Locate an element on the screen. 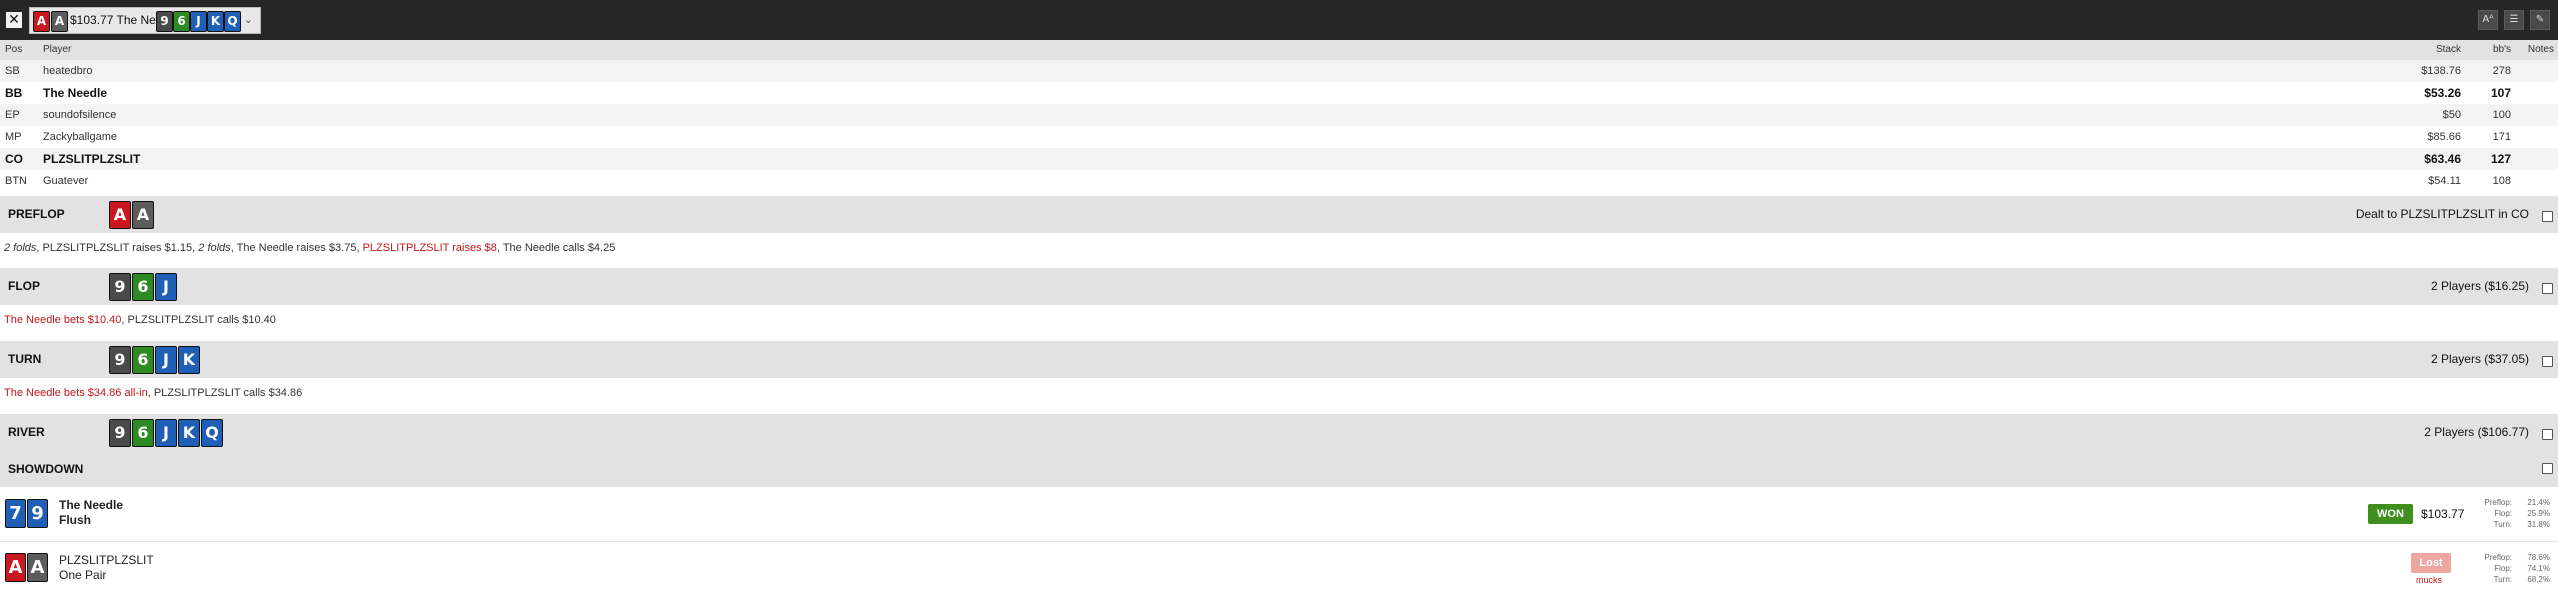 Image resolution: width=2558 pixels, height=596 pixels. street-river: RIVER 9 6 J K Q 2 Players ($106.77) is located at coordinates (1279, 432).